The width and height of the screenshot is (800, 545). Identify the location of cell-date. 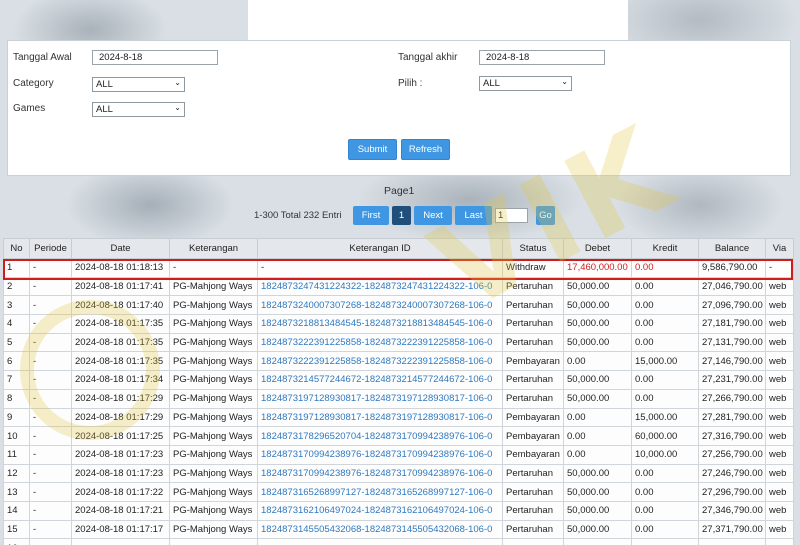
(120, 541).